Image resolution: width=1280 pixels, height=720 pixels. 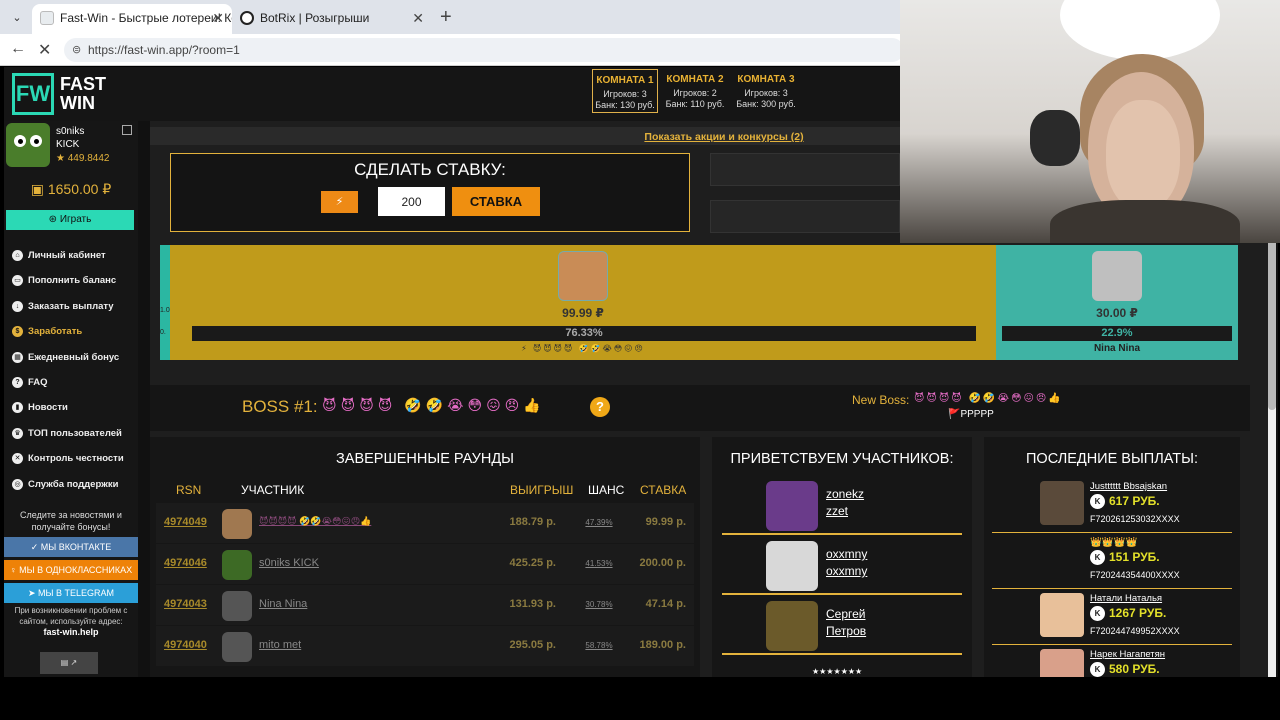 What do you see at coordinates (663, 490) in the screenshot?
I see `col-bet: СТАВКА` at bounding box center [663, 490].